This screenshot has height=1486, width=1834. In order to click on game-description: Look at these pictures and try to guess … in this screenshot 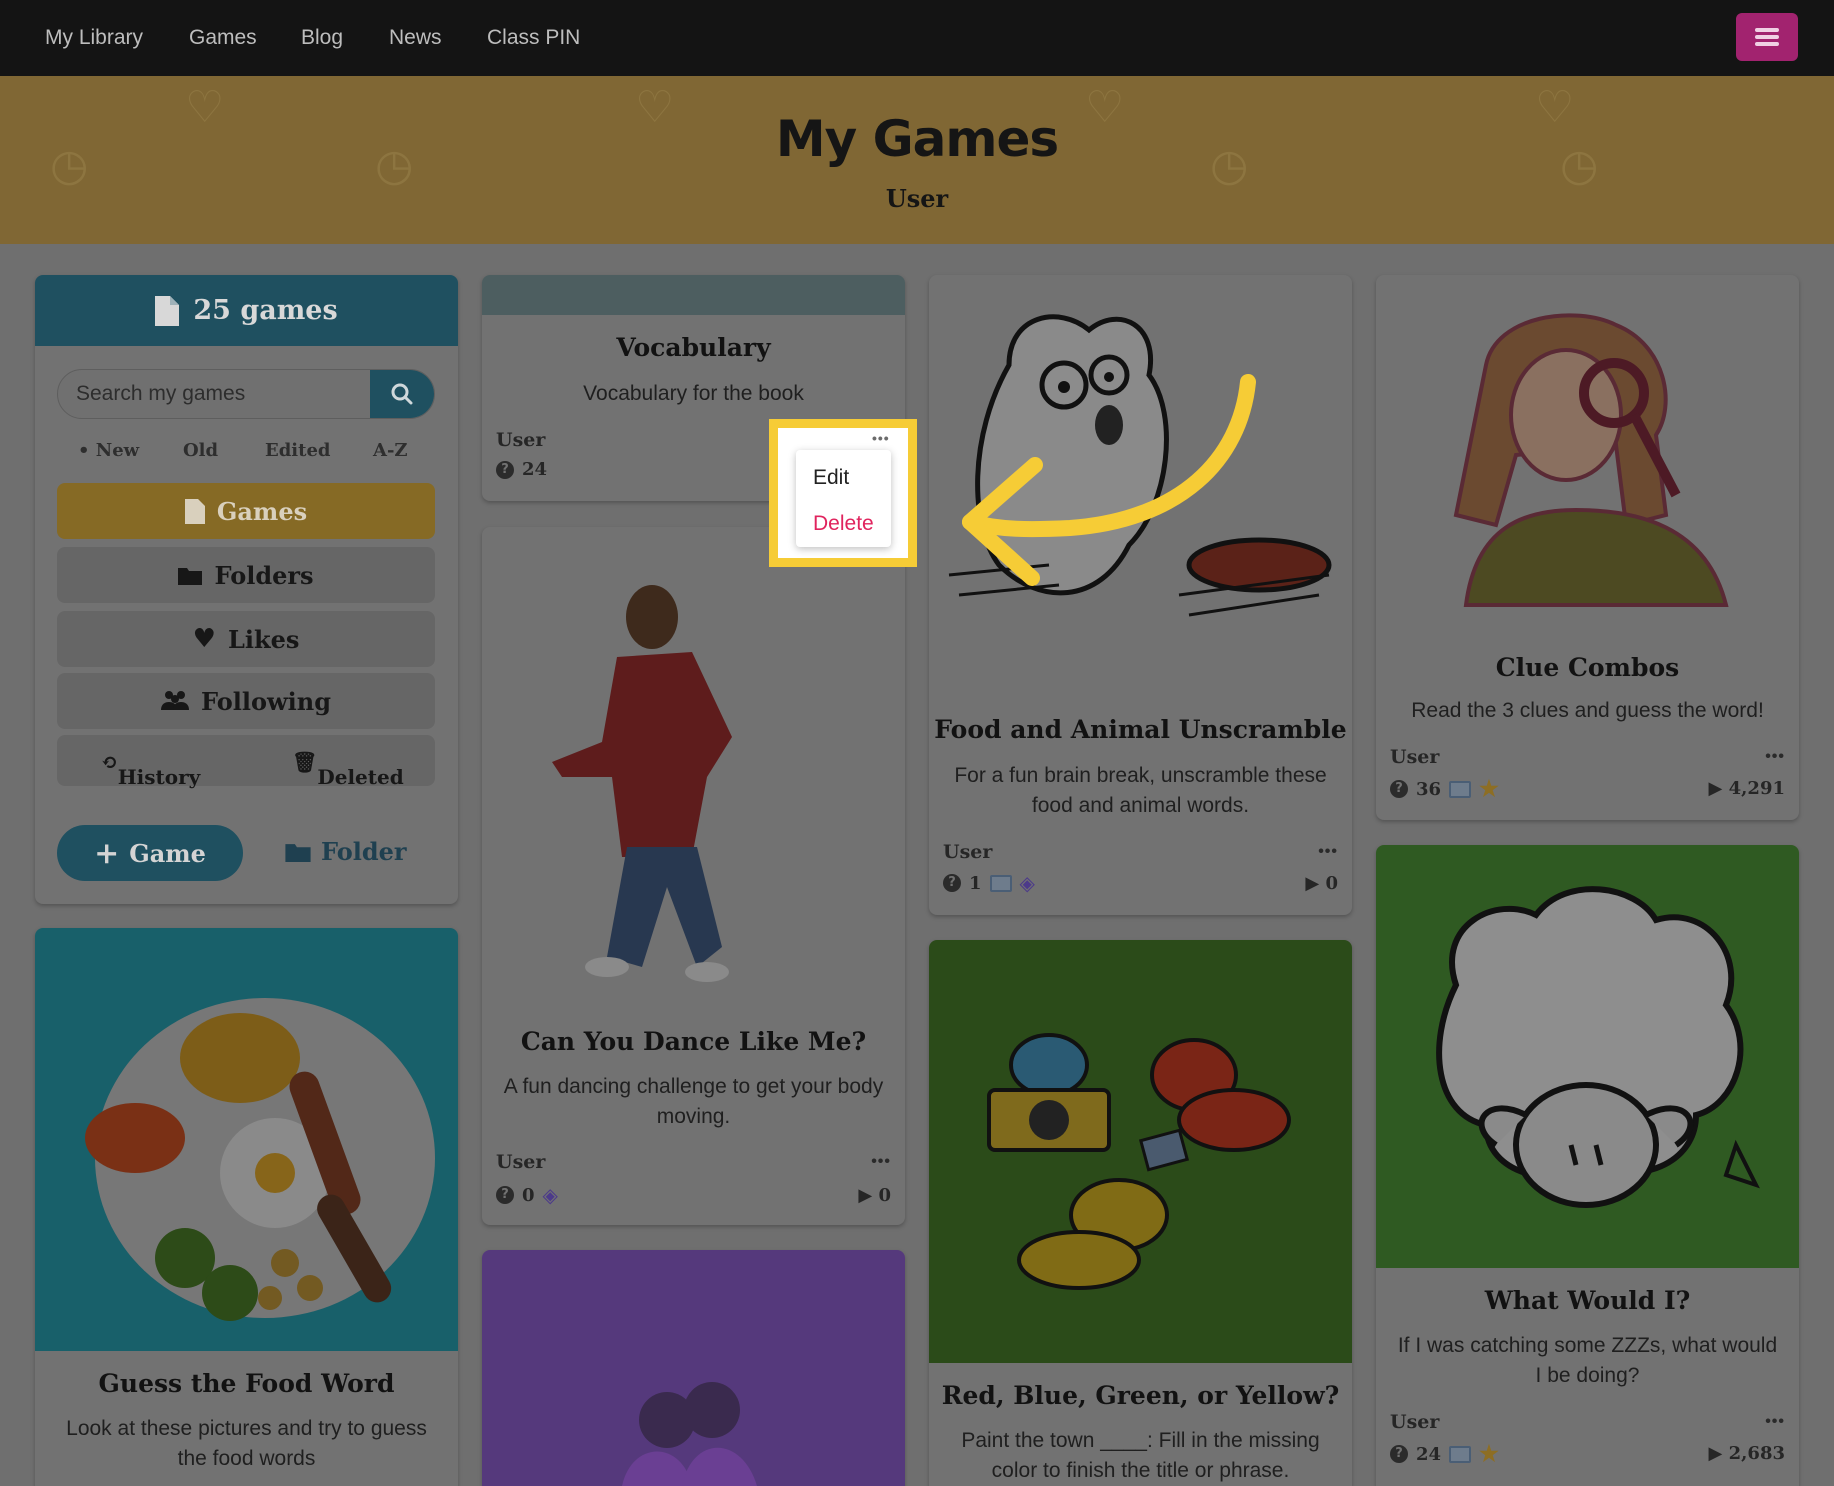, I will do `click(246, 1443)`.